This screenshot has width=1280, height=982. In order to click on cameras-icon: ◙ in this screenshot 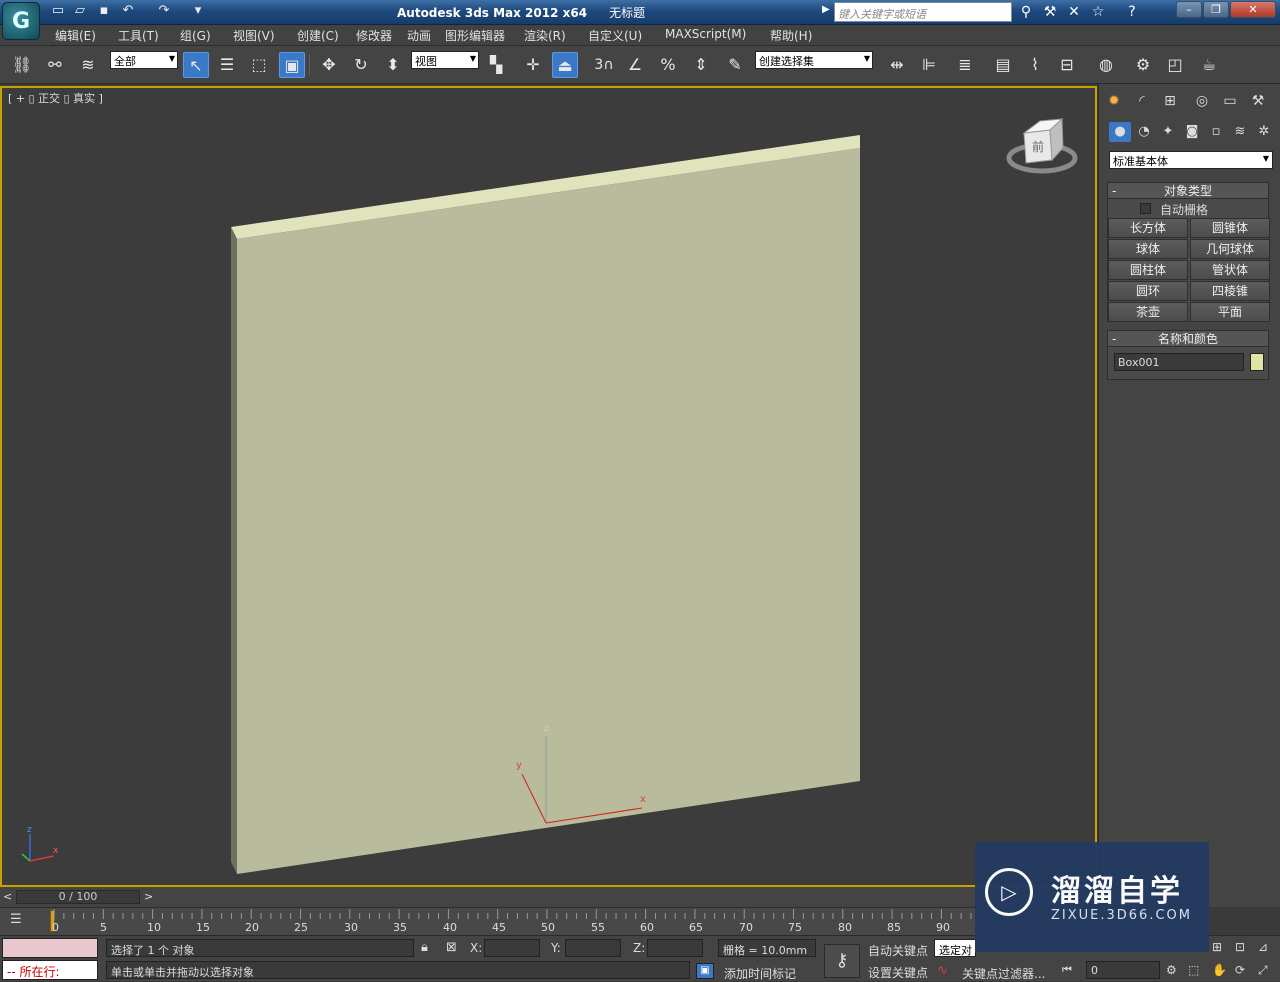, I will do `click(1192, 132)`.